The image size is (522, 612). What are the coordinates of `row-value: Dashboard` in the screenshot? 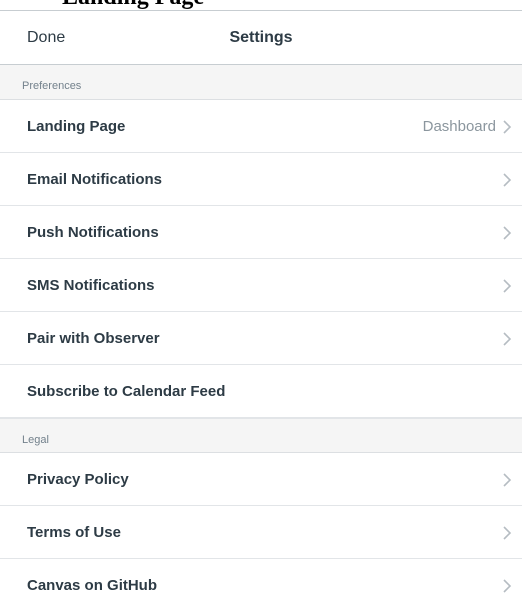 It's located at (459, 126).